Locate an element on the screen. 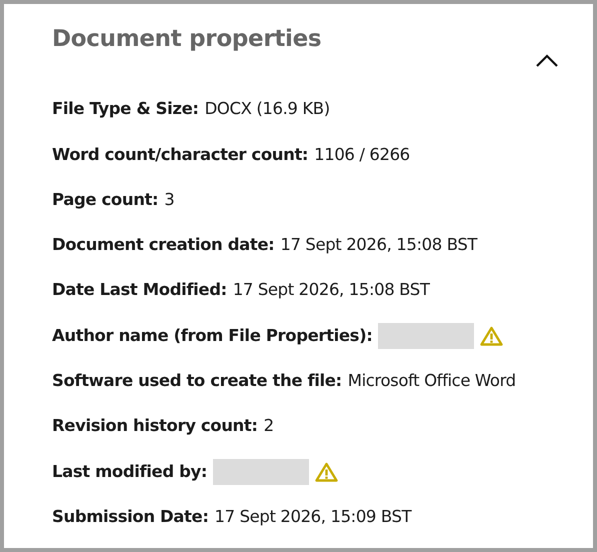  property-label: Word count/character count: is located at coordinates (180, 155).